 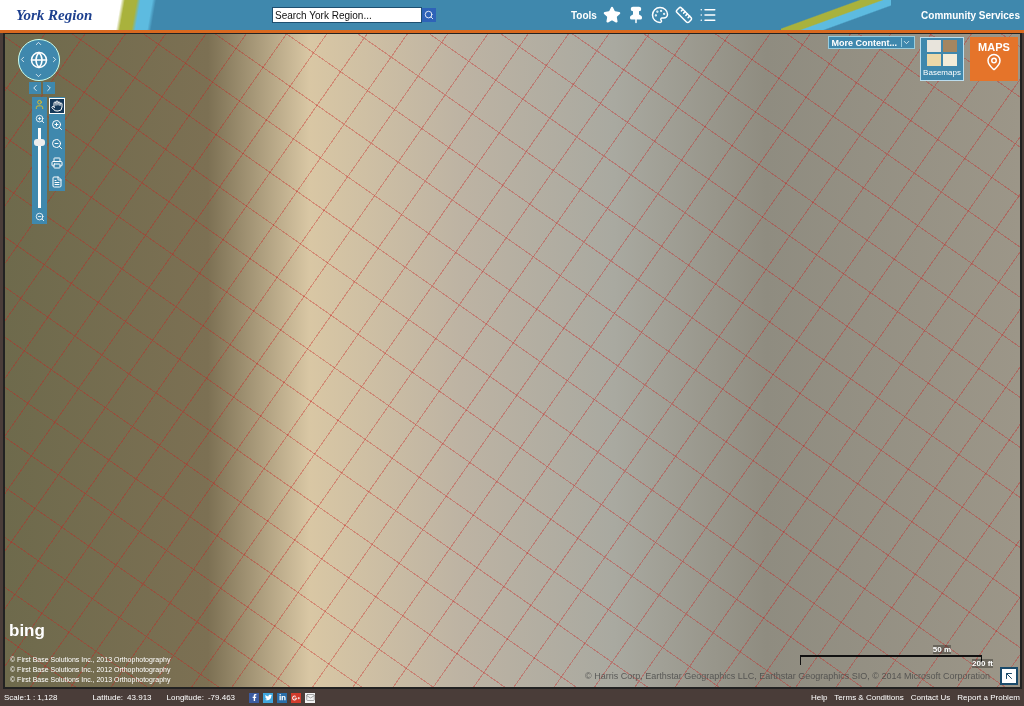 I want to click on footer-link: Report a Problem, so click(x=988, y=697).